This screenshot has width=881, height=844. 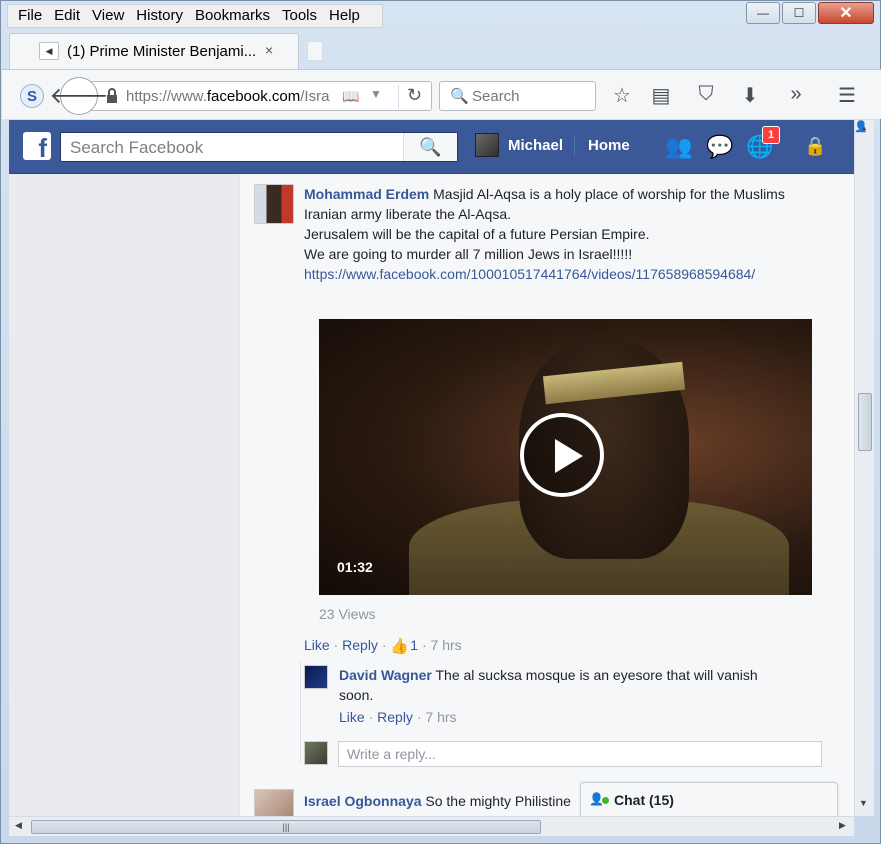 What do you see at coordinates (32, 96) in the screenshot?
I see `addon-s-icon: S` at bounding box center [32, 96].